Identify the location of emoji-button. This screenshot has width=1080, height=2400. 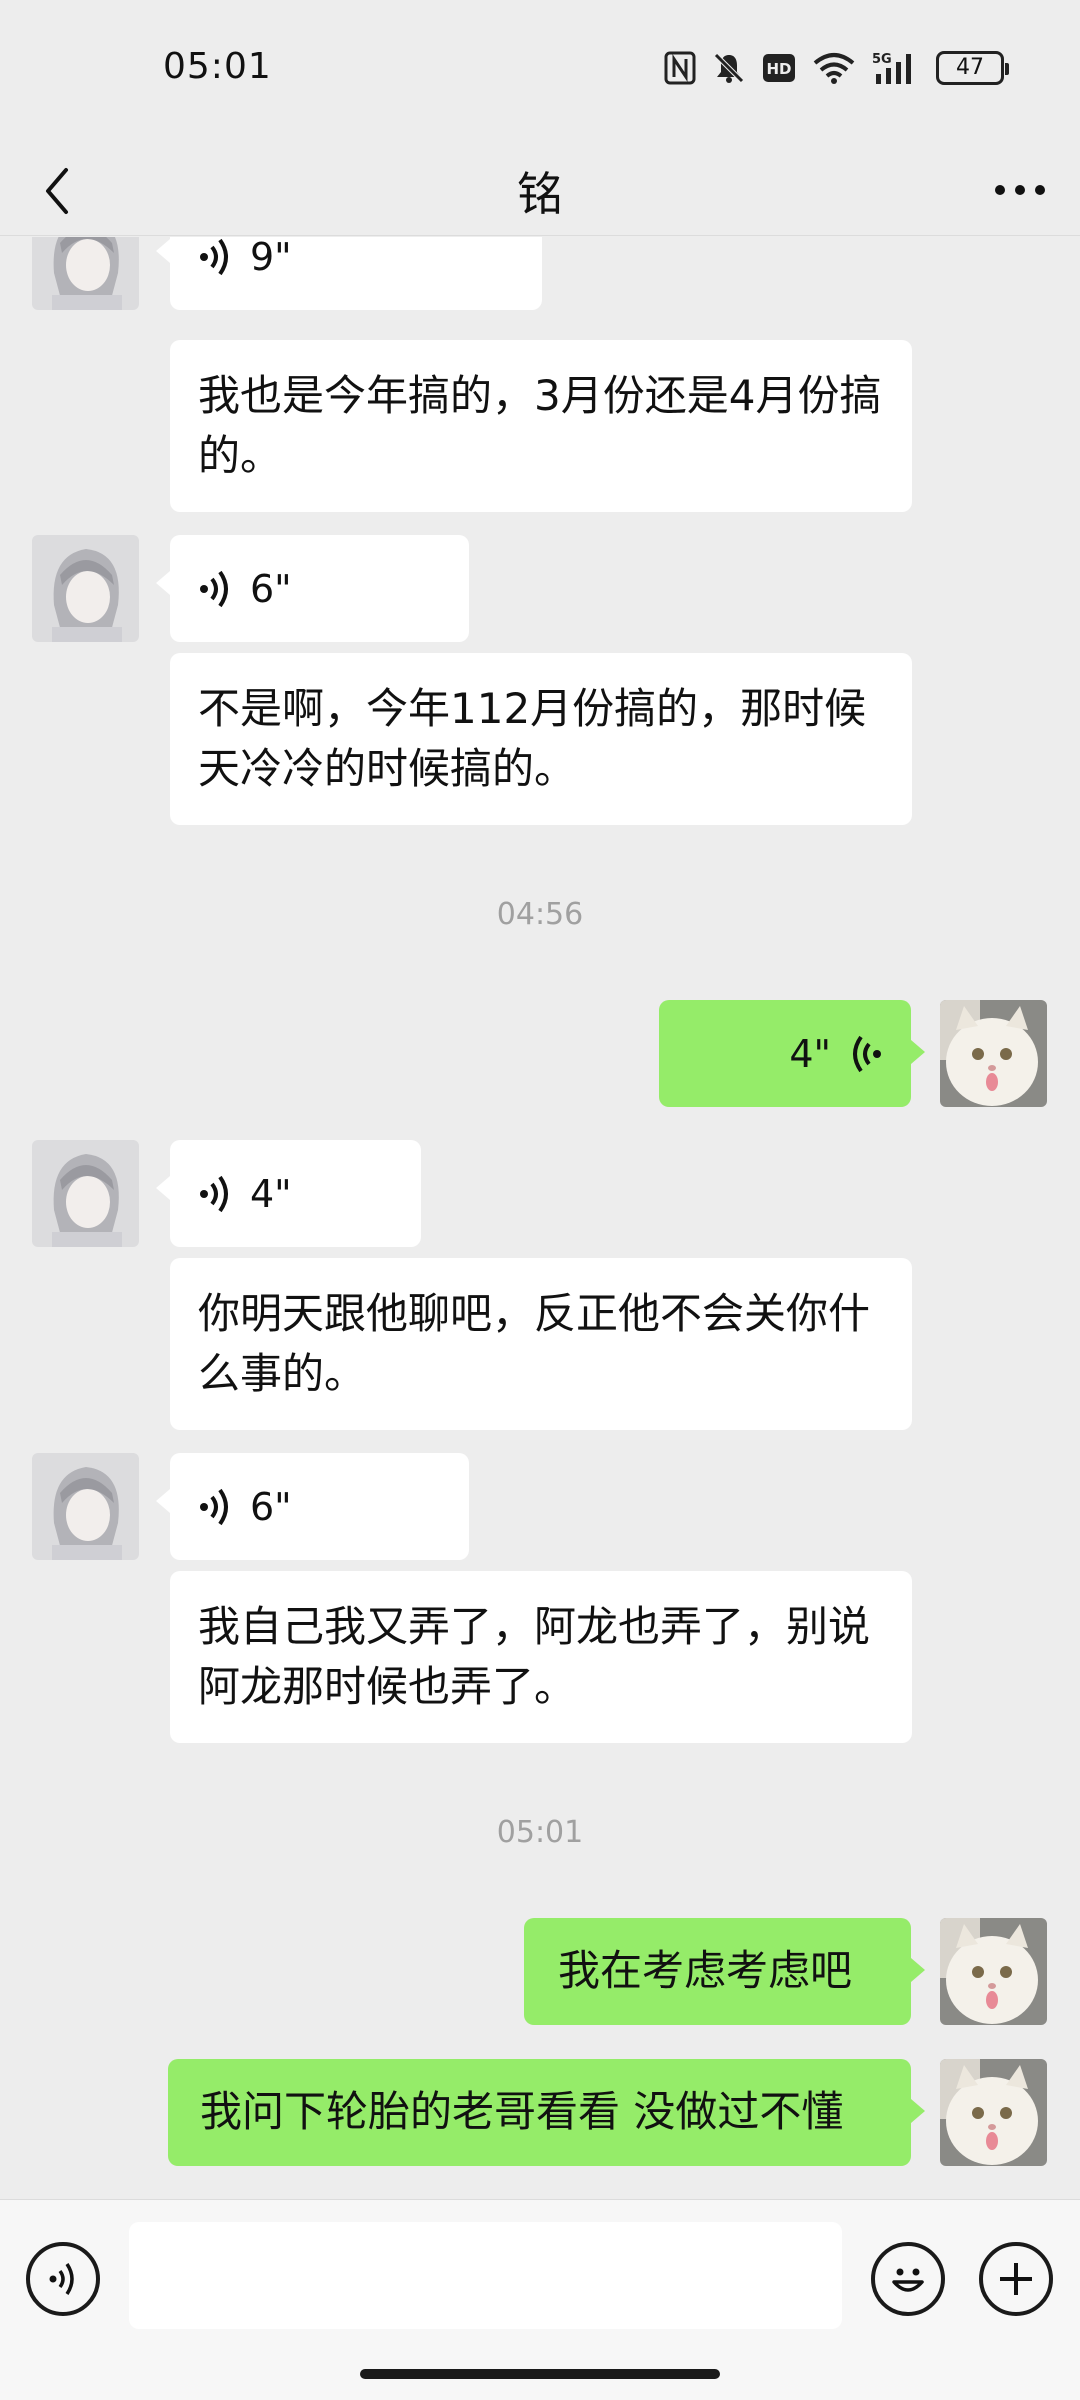
(908, 2279).